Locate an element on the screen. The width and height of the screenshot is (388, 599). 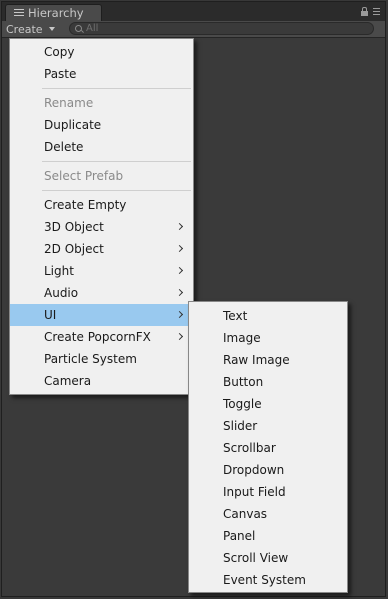
submenu-item-label: Scroll View is located at coordinates (256, 558).